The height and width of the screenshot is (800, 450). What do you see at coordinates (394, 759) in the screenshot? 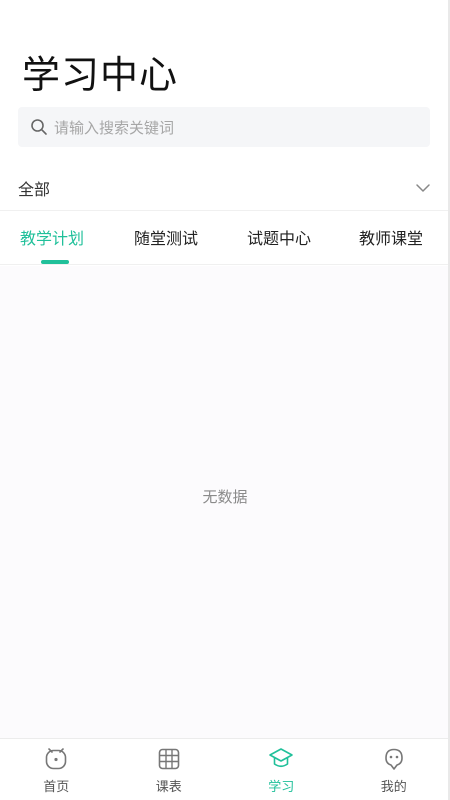
I see `profile-icon` at bounding box center [394, 759].